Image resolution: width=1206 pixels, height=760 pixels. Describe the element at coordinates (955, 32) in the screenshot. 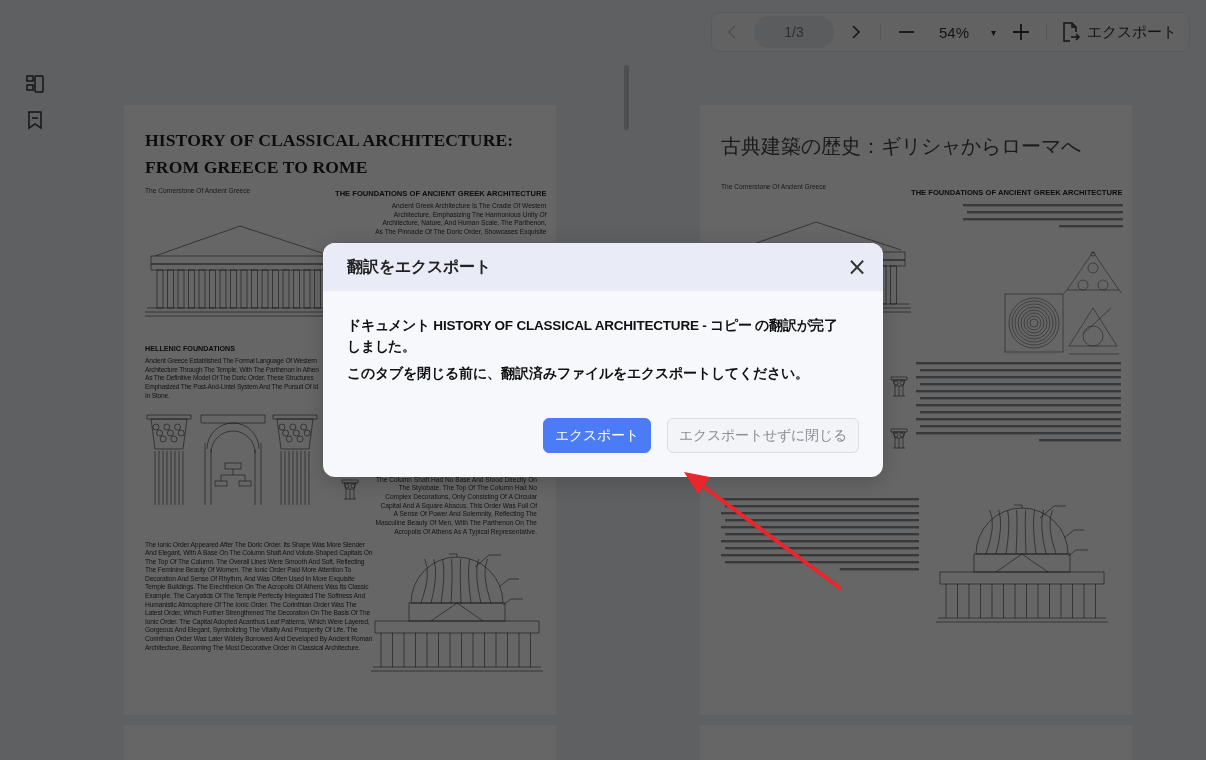

I see `zoom-level: 54%` at that location.